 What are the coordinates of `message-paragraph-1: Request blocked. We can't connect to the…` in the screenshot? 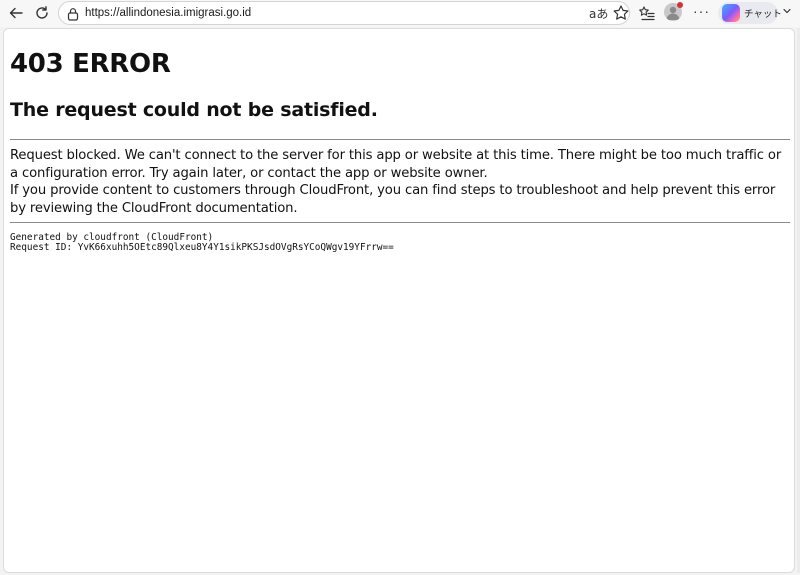 It's located at (396, 164).